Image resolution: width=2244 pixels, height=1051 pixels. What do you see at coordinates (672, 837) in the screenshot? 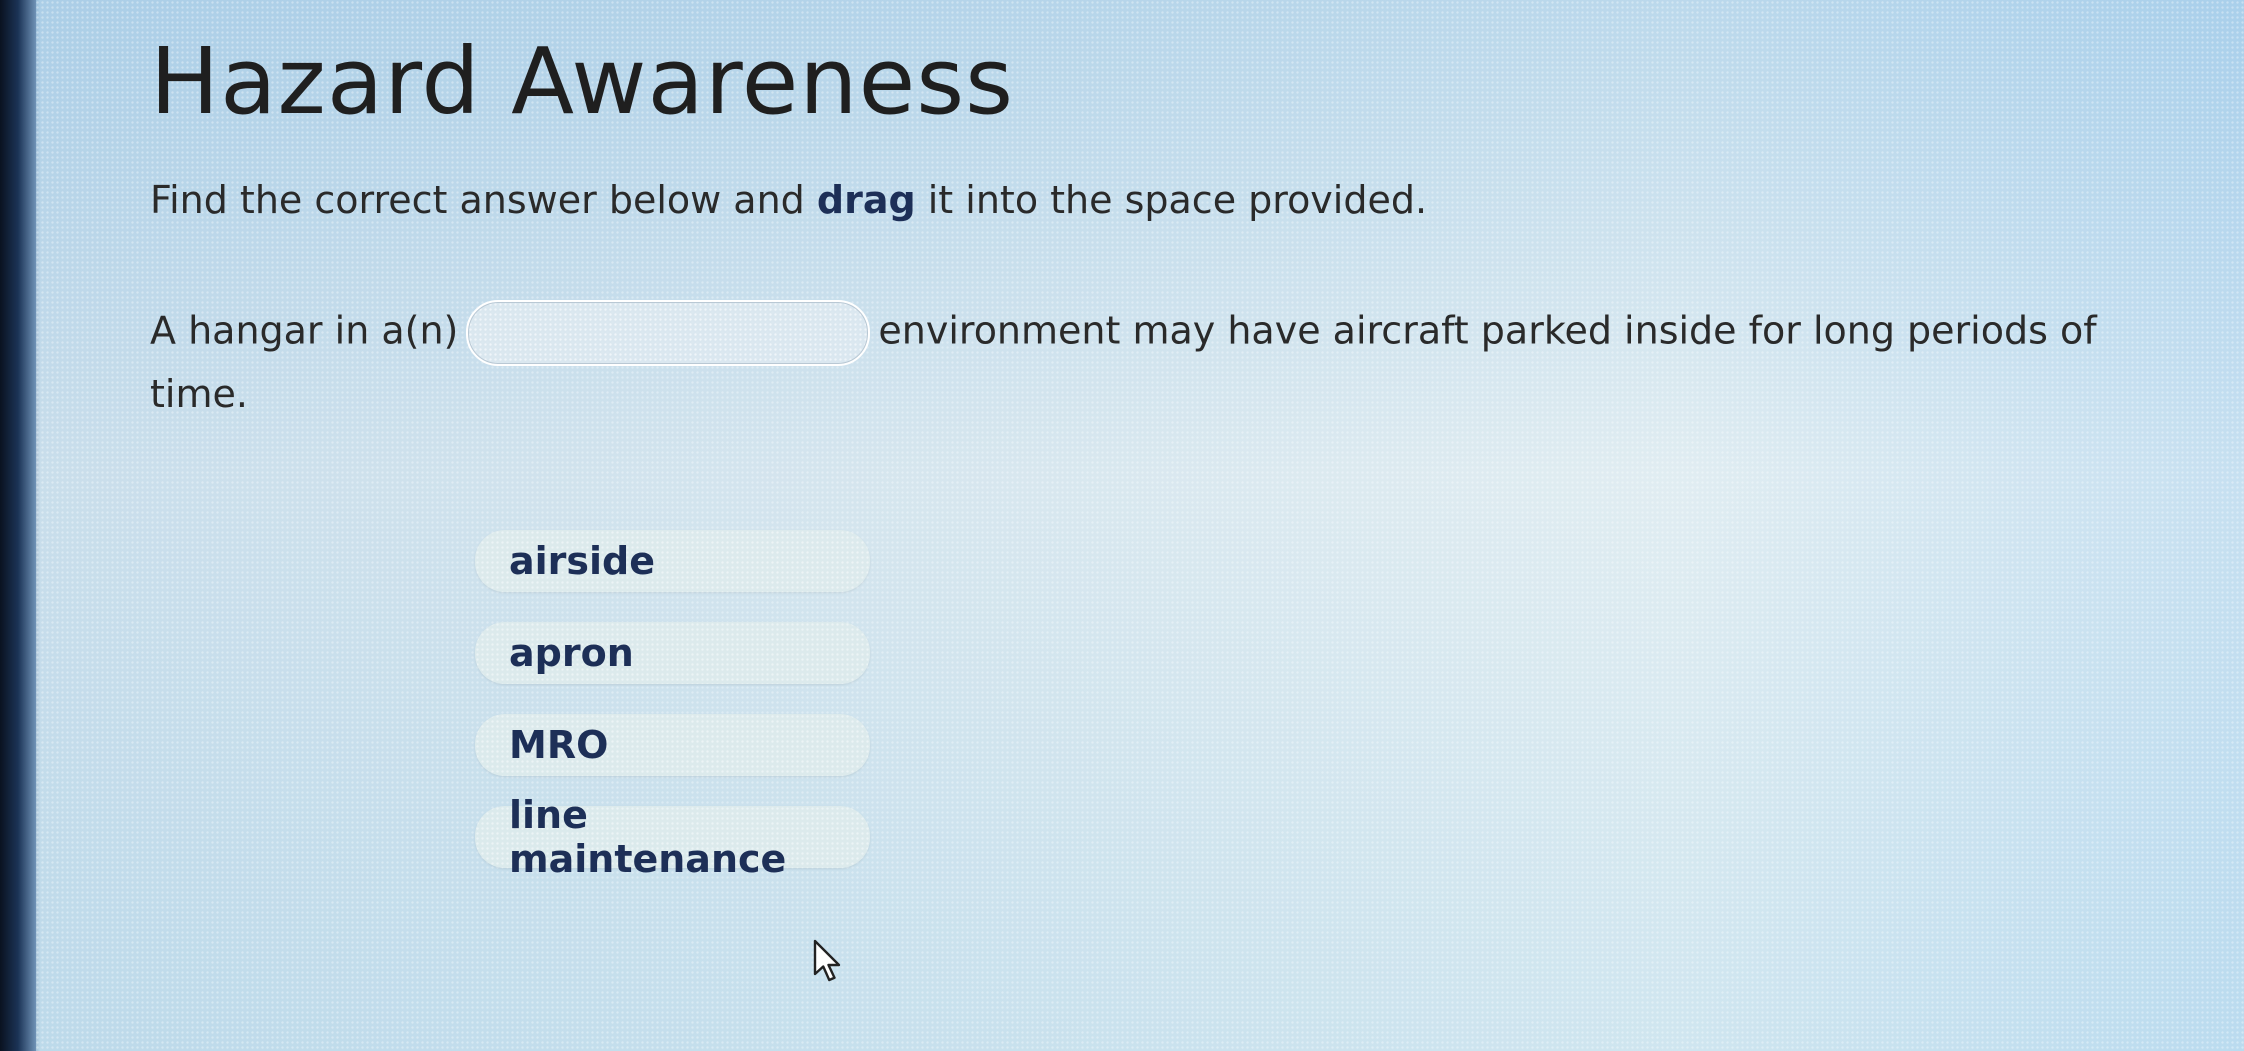
I see `answer-option-line-maintenance: line maintenance` at bounding box center [672, 837].